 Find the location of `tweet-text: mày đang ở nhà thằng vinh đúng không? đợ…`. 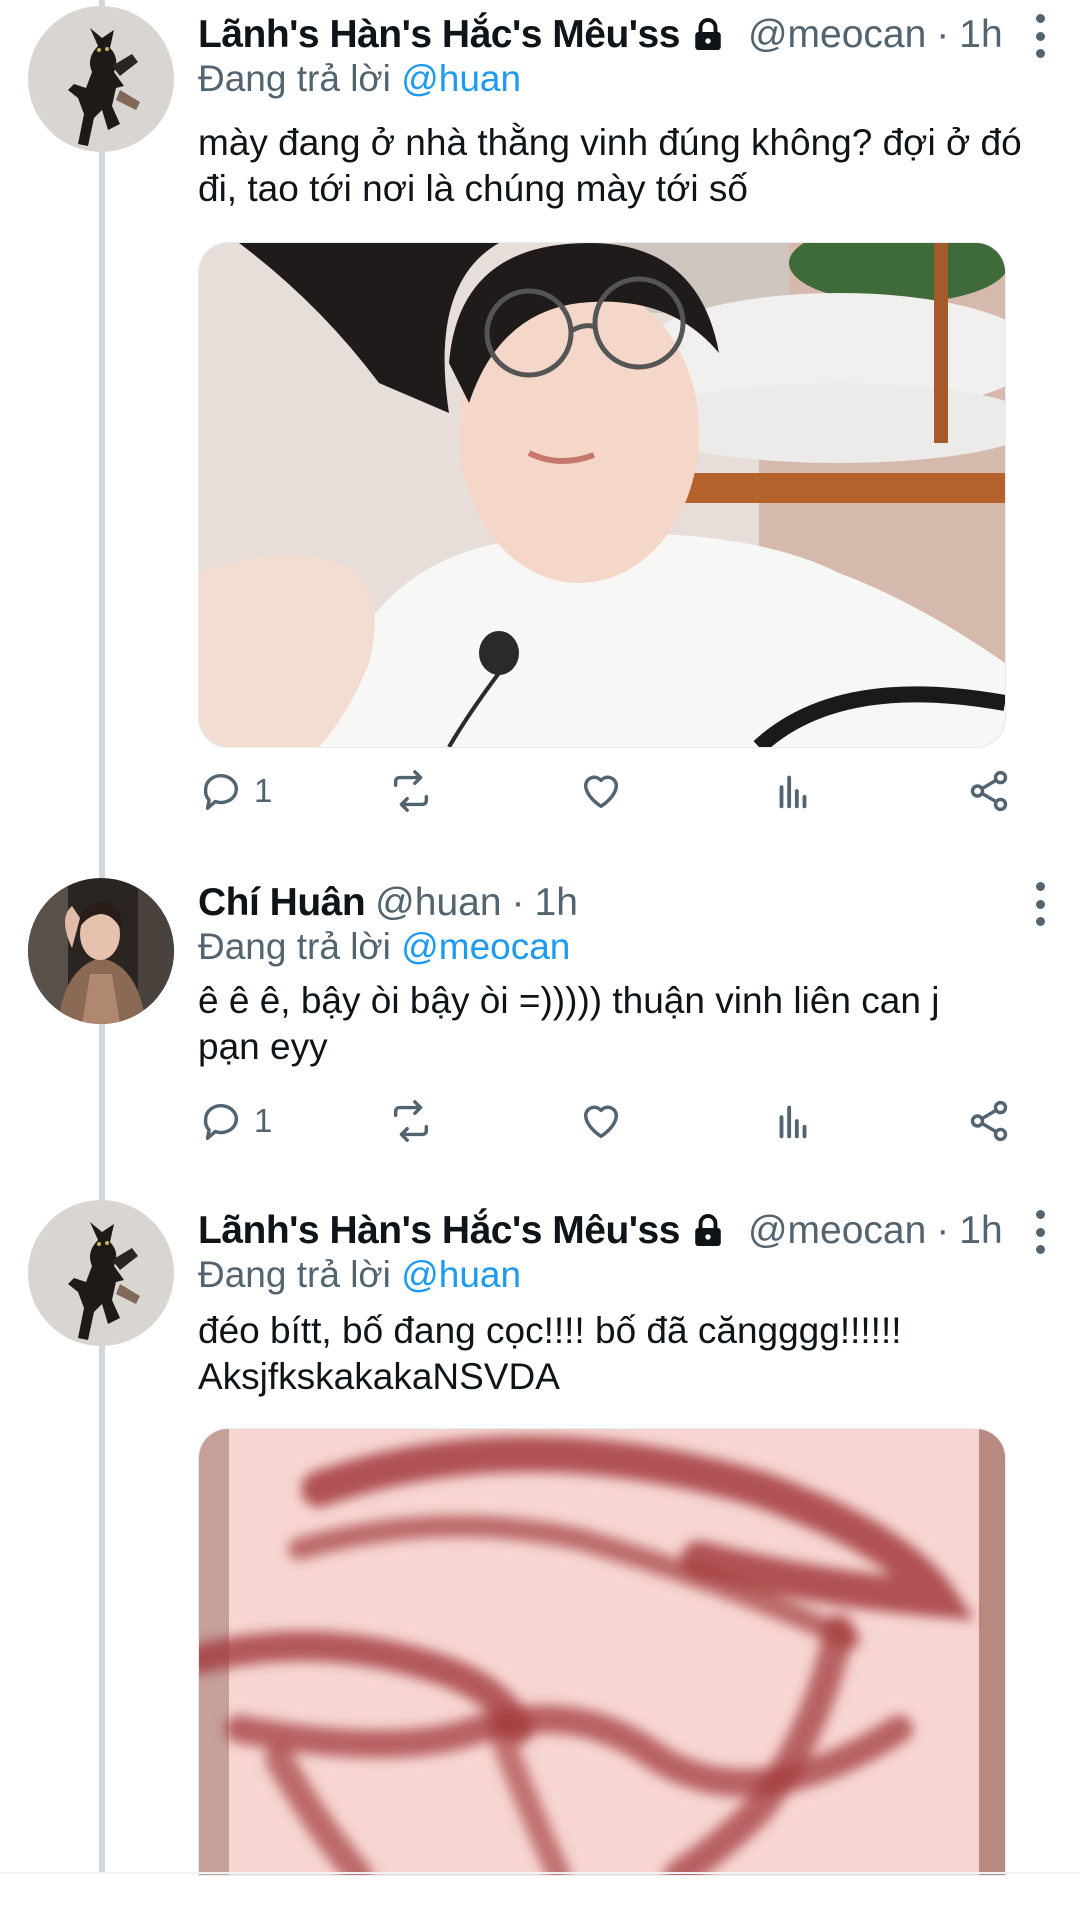

tweet-text: mày đang ở nhà thằng vinh đúng không? đợ… is located at coordinates (610, 165).